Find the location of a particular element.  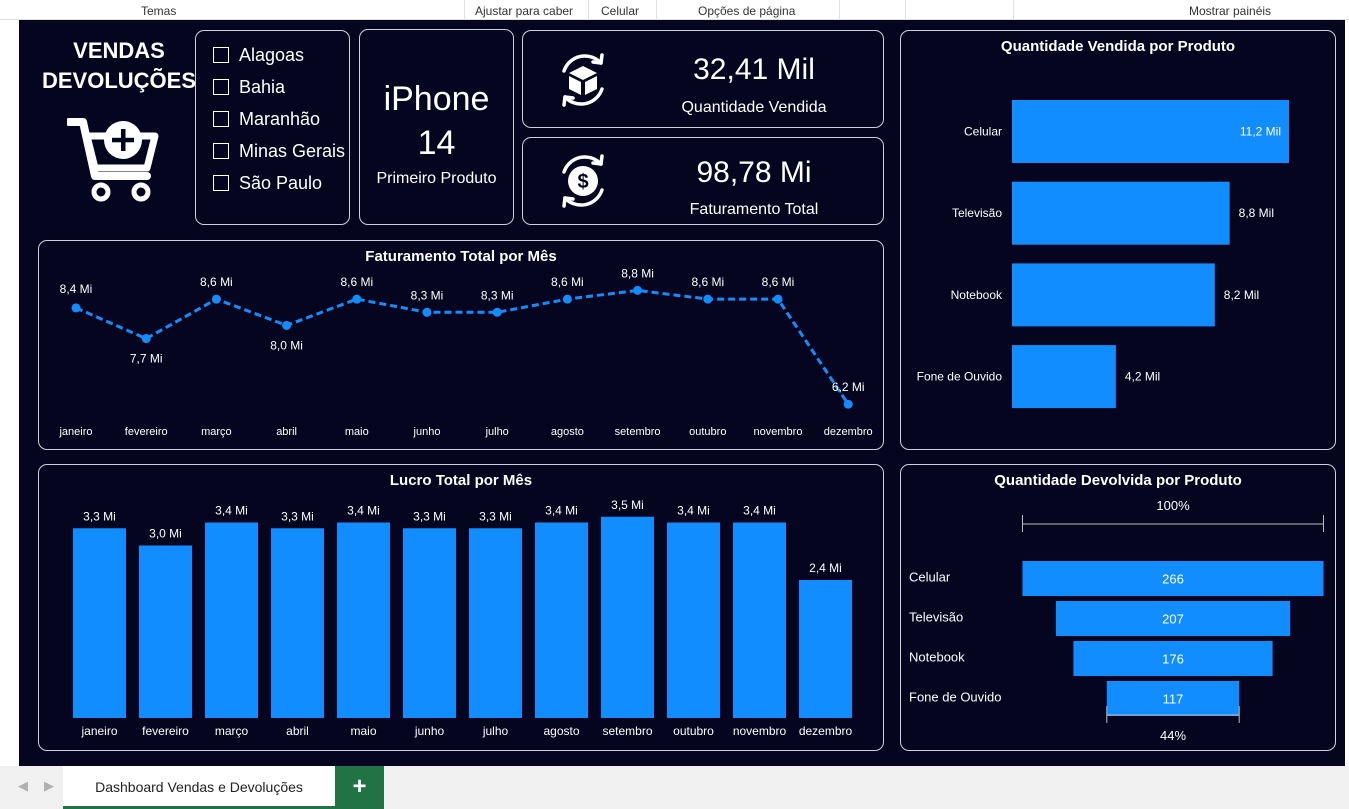

first-product-name-line2: 14 is located at coordinates (436, 143).